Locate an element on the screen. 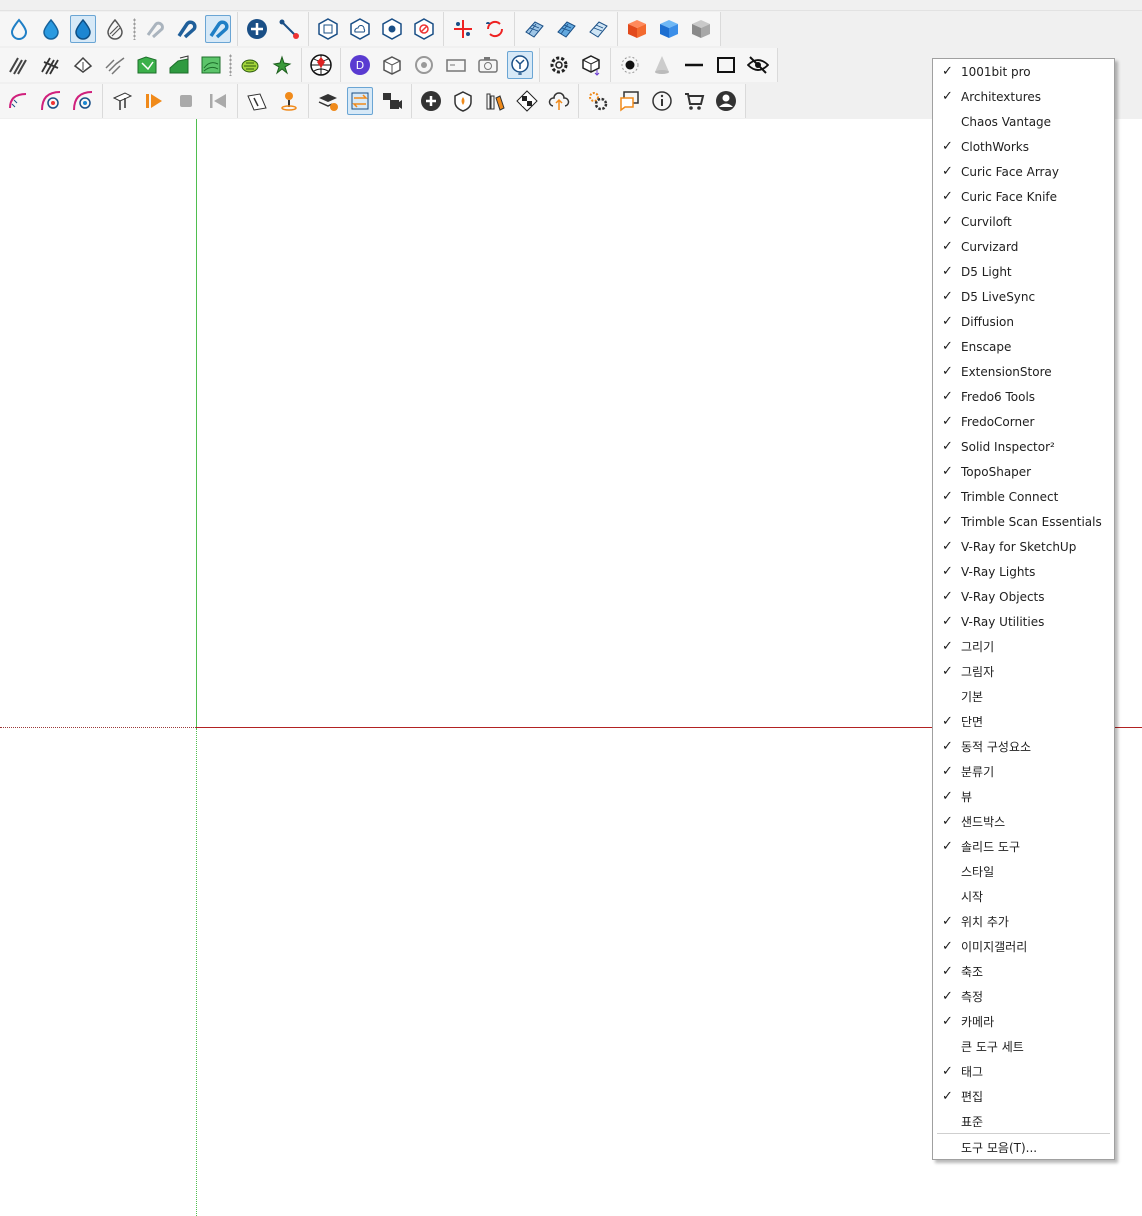 The width and height of the screenshot is (1142, 1216). stop-icon is located at coordinates (186, 101).